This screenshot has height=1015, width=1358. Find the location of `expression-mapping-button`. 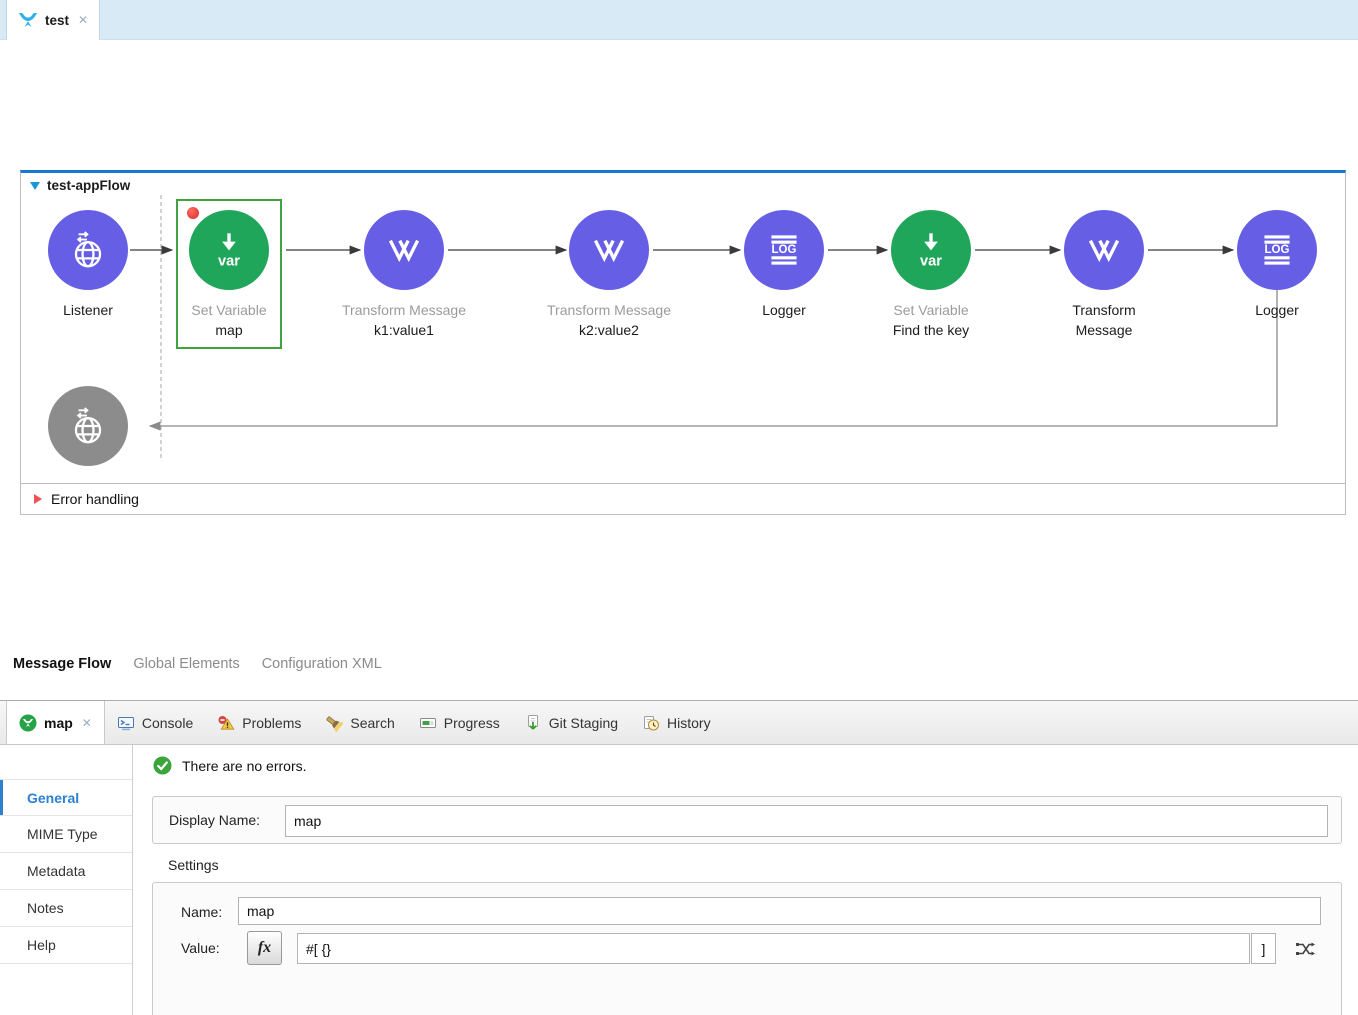

expression-mapping-button is located at coordinates (1304, 948).